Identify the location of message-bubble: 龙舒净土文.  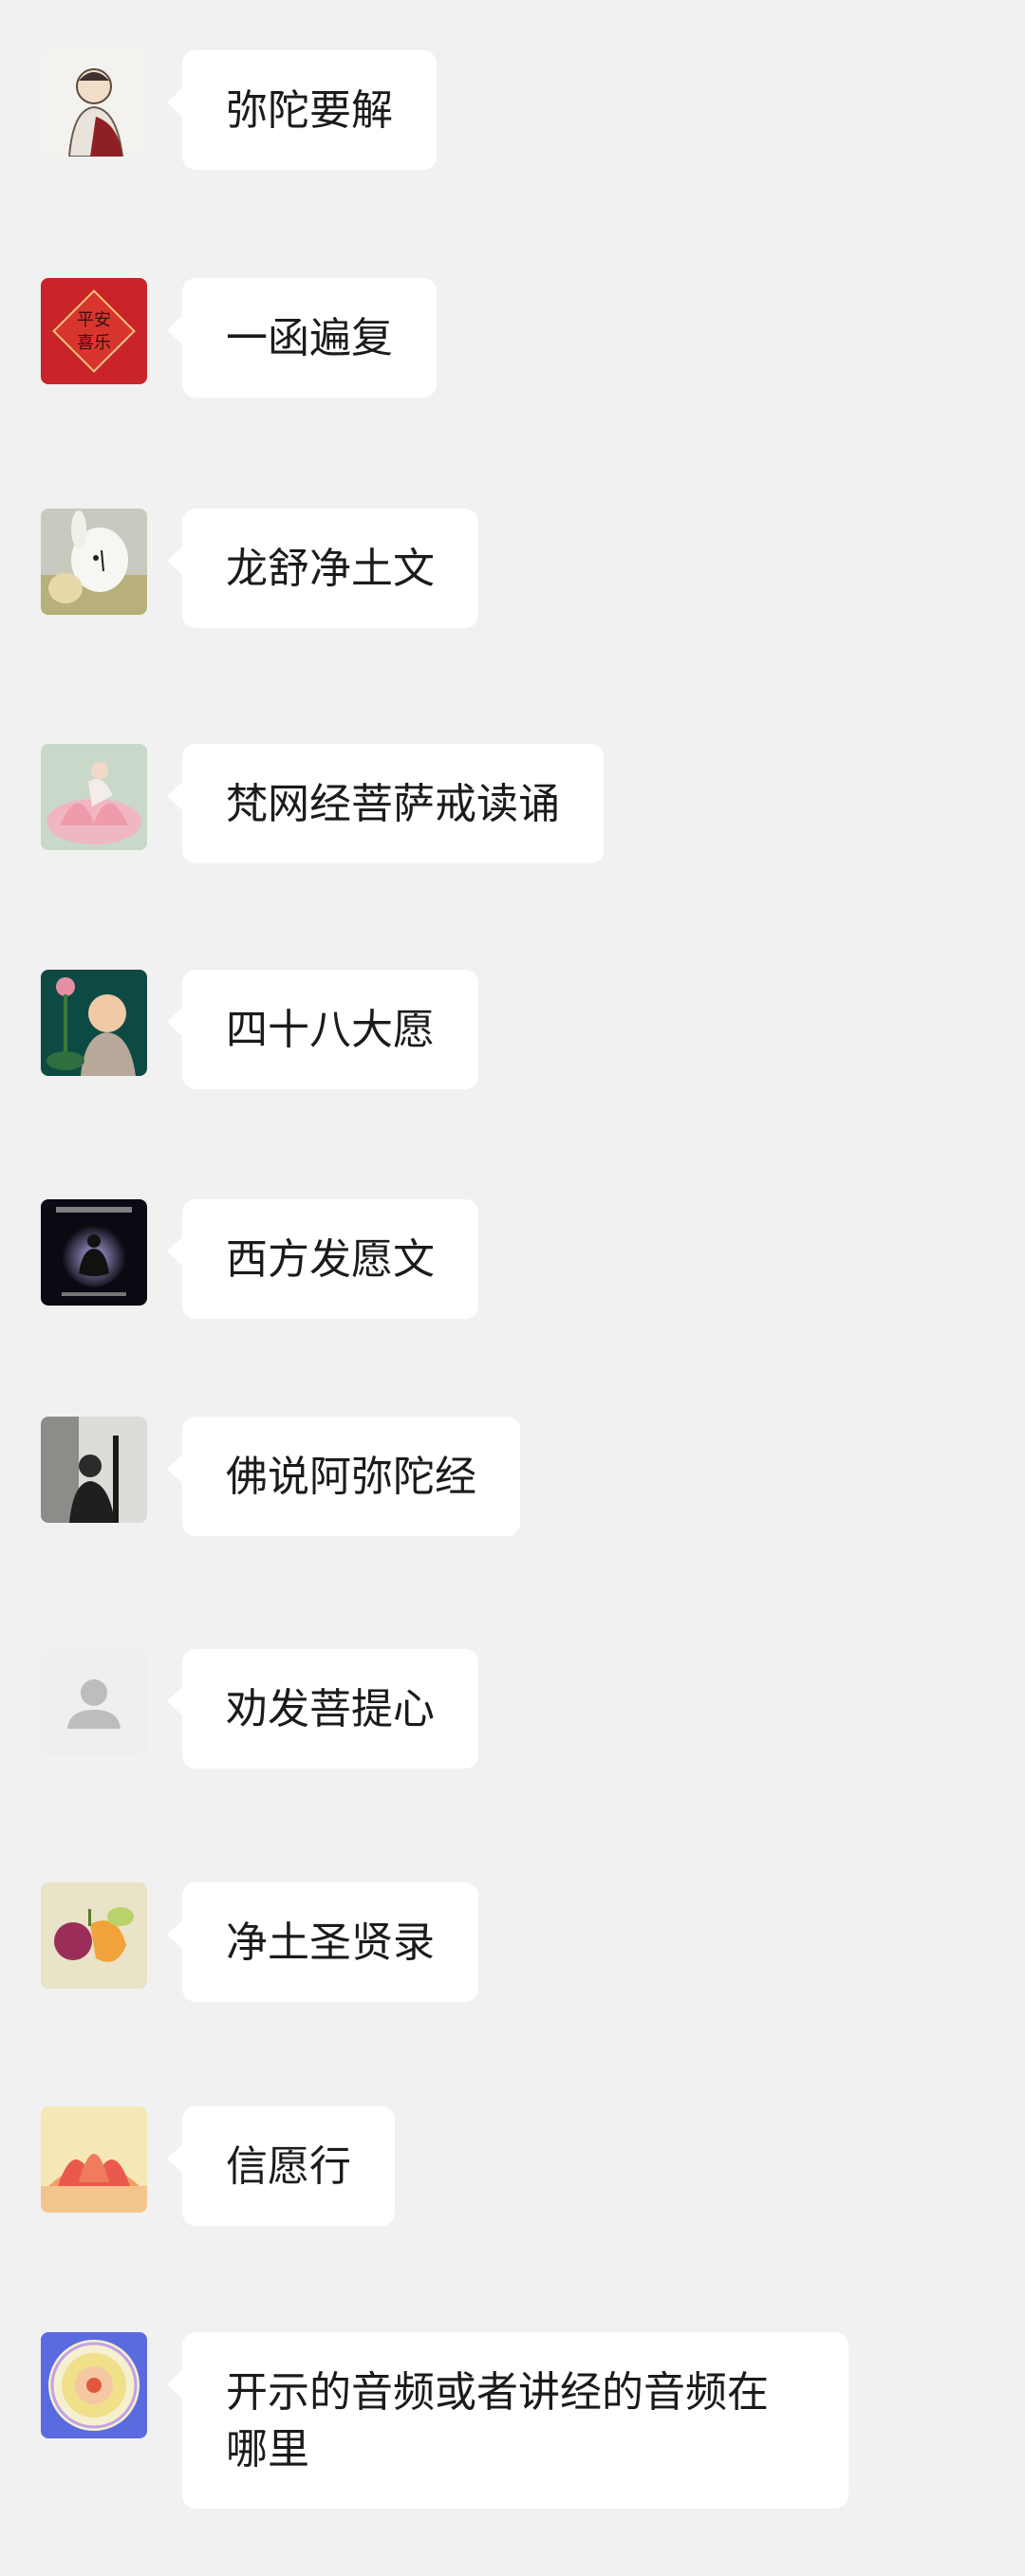
(322, 568).